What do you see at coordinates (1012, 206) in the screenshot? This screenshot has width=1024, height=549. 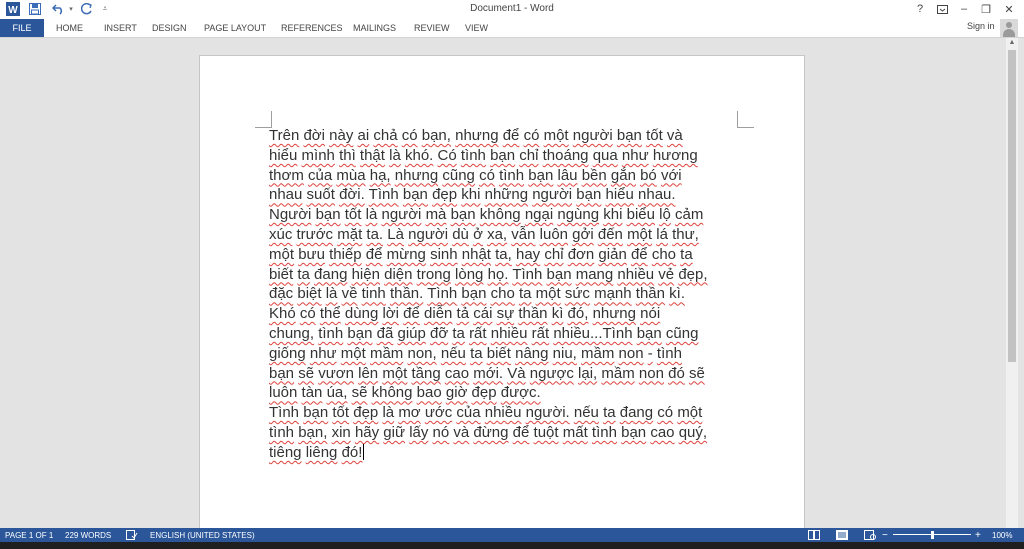 I see `scrollbar-thumb` at bounding box center [1012, 206].